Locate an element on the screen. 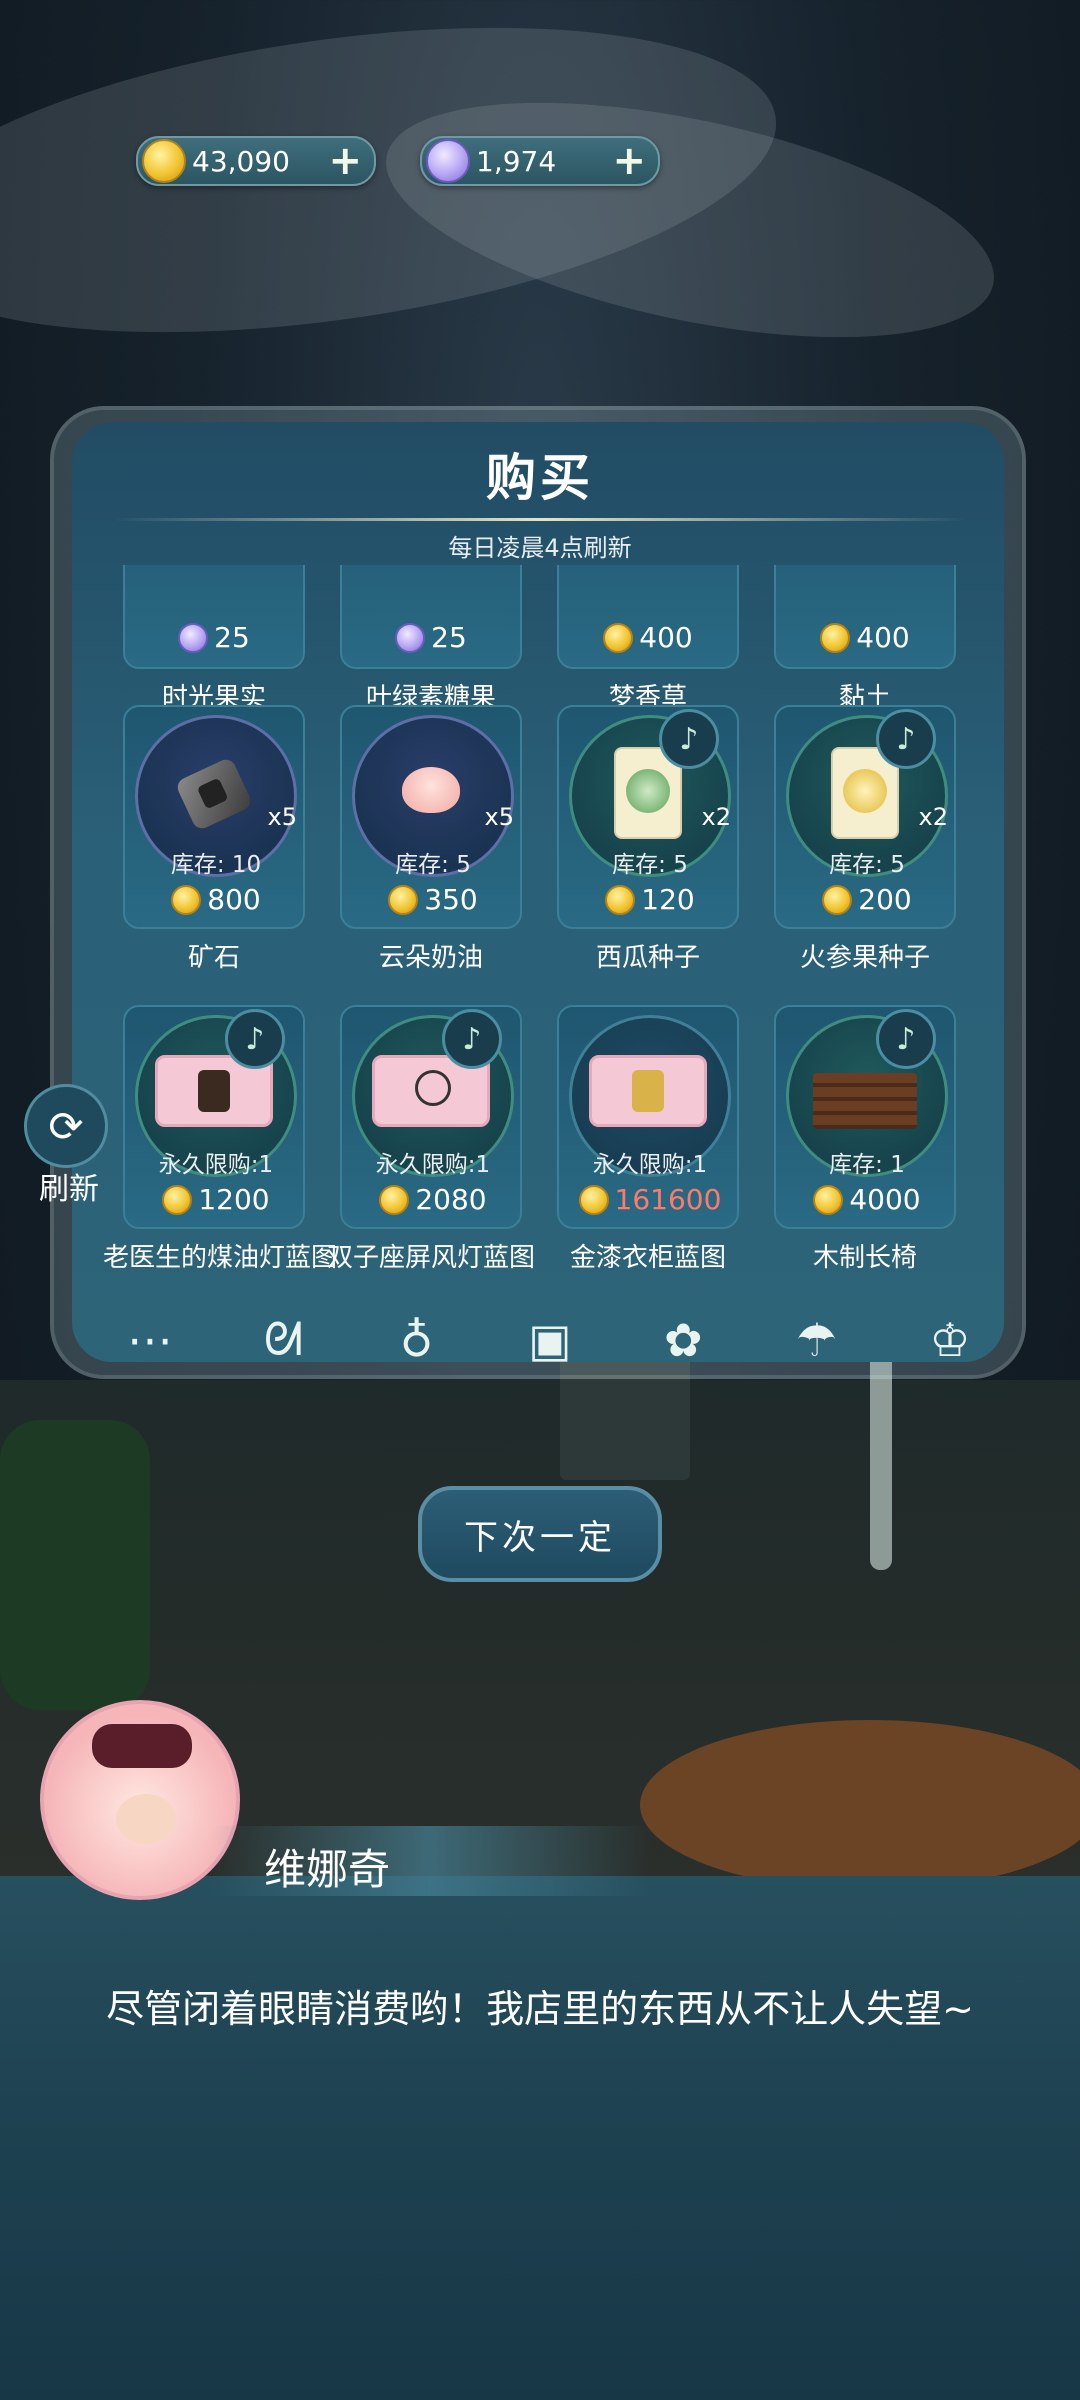 The height and width of the screenshot is (2400, 1080). refresh-button: ⟳ is located at coordinates (66, 1126).